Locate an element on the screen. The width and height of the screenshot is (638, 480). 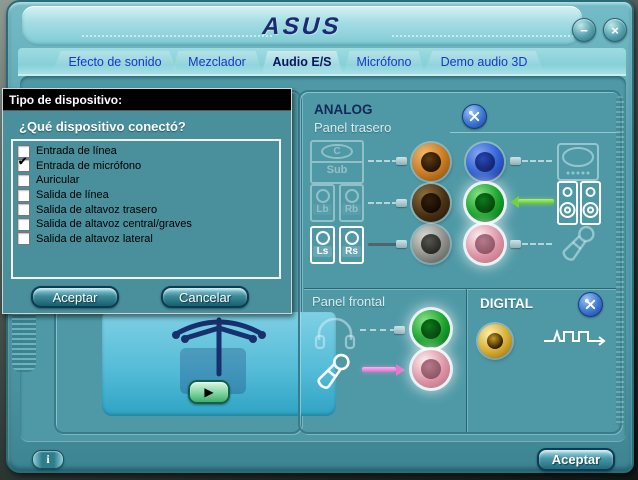
digital-section-title: DIGITAL is located at coordinates (506, 303).